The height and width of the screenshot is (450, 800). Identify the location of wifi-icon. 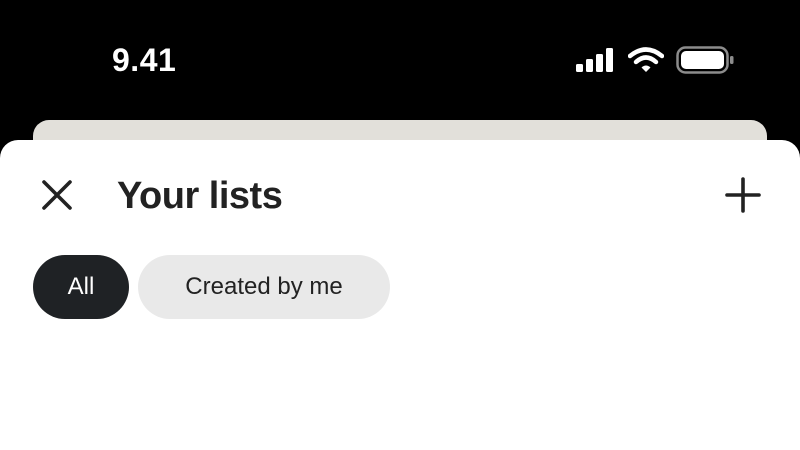
(646, 60).